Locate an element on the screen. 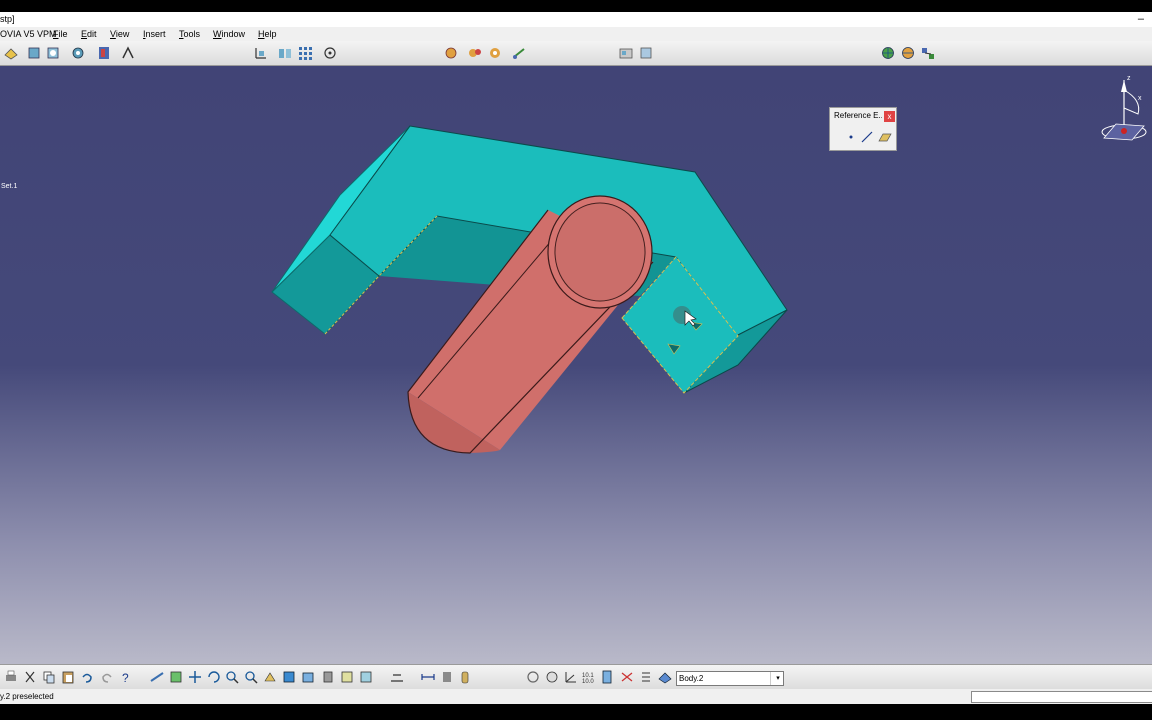 This screenshot has height=720, width=1152. assembly2-icon is located at coordinates (475, 53).